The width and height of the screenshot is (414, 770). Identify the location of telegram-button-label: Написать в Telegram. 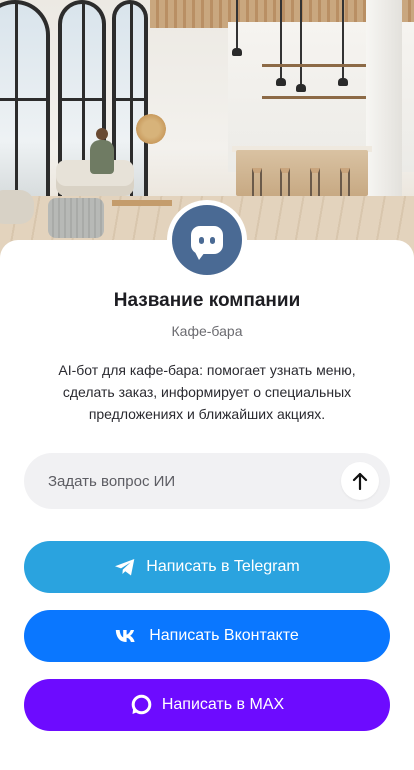
(223, 566).